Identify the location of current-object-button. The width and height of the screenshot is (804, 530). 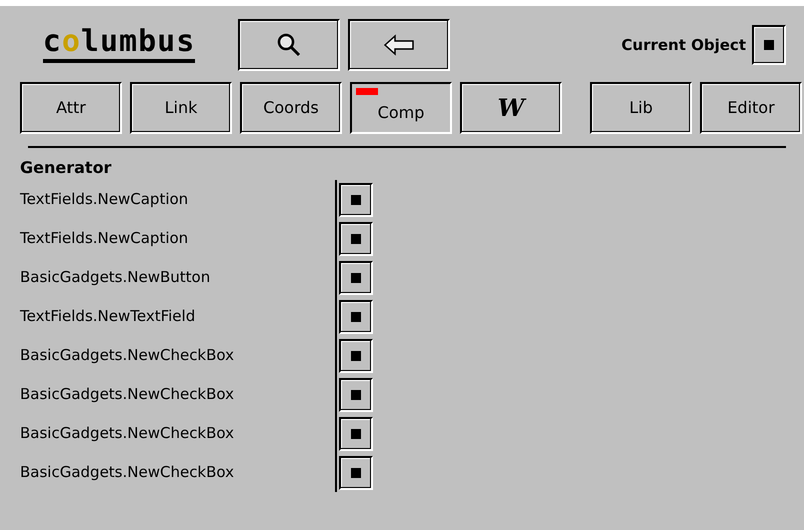
(769, 45).